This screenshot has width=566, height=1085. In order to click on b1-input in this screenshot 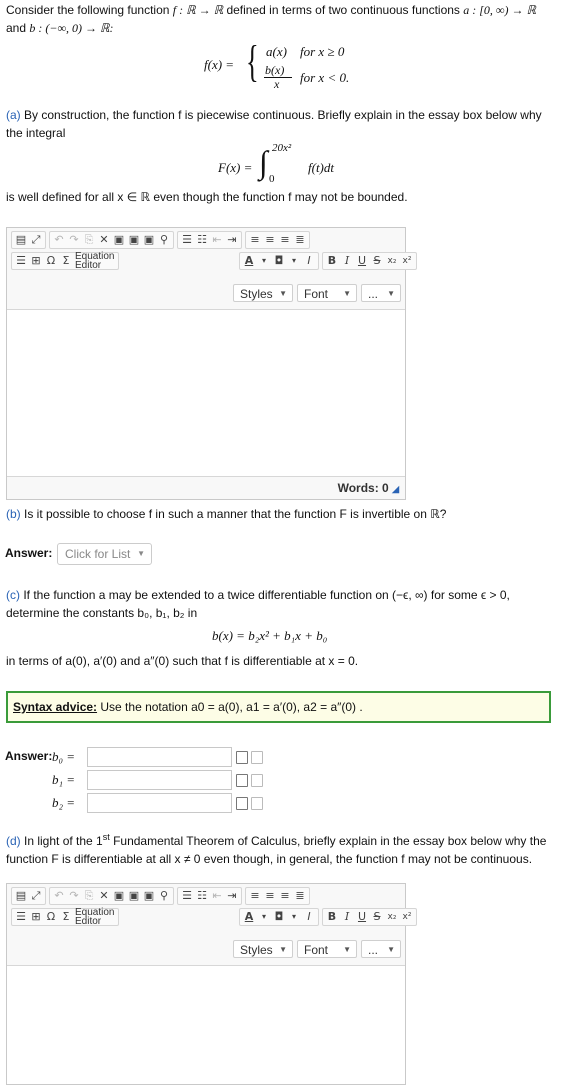, I will do `click(159, 780)`.